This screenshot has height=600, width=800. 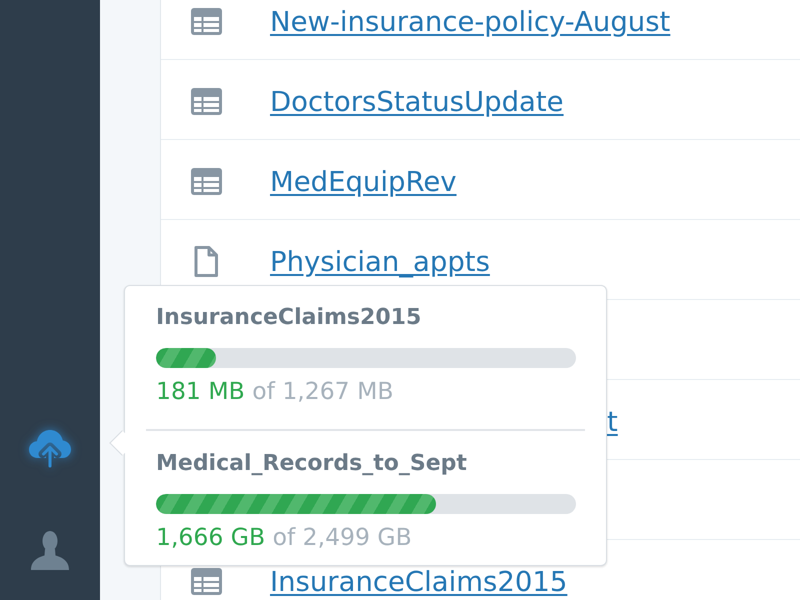 I want to click on document-icon, so click(x=206, y=261).